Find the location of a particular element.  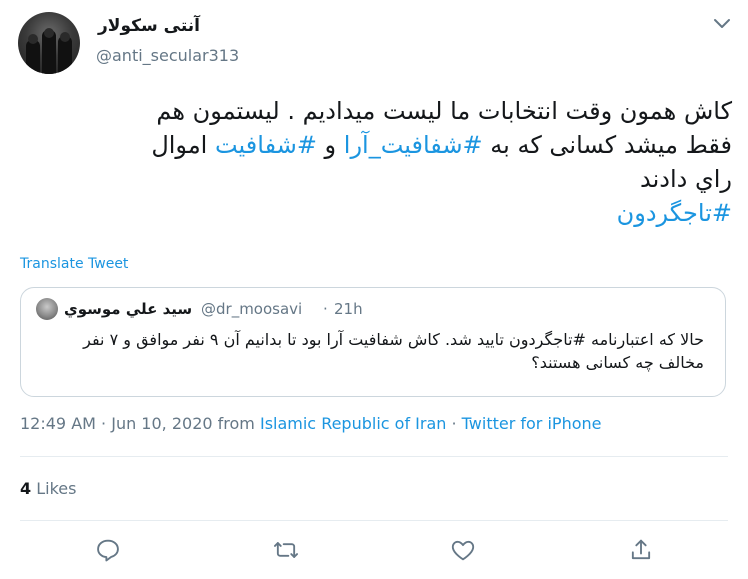

avatar is located at coordinates (49, 43).